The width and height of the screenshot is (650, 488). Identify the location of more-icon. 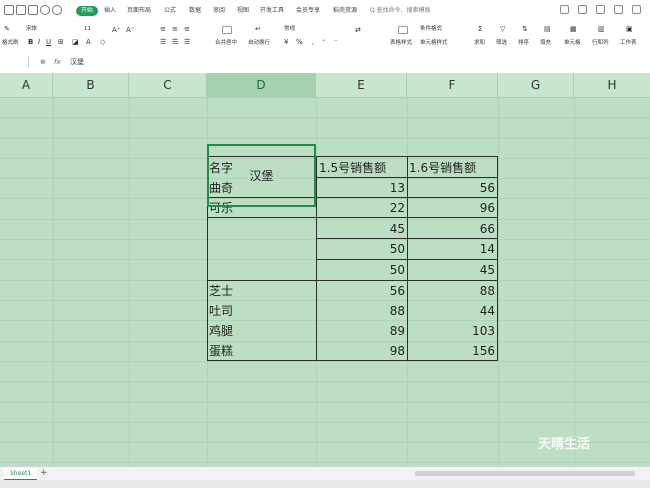
(618, 9).